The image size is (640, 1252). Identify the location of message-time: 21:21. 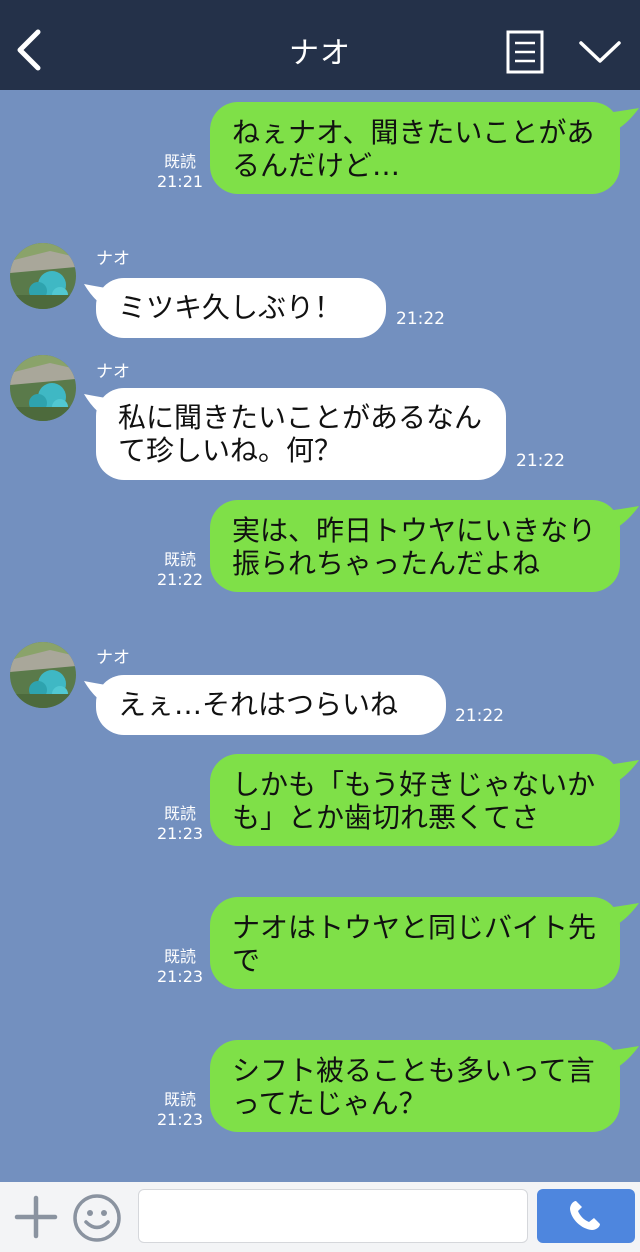
(180, 181).